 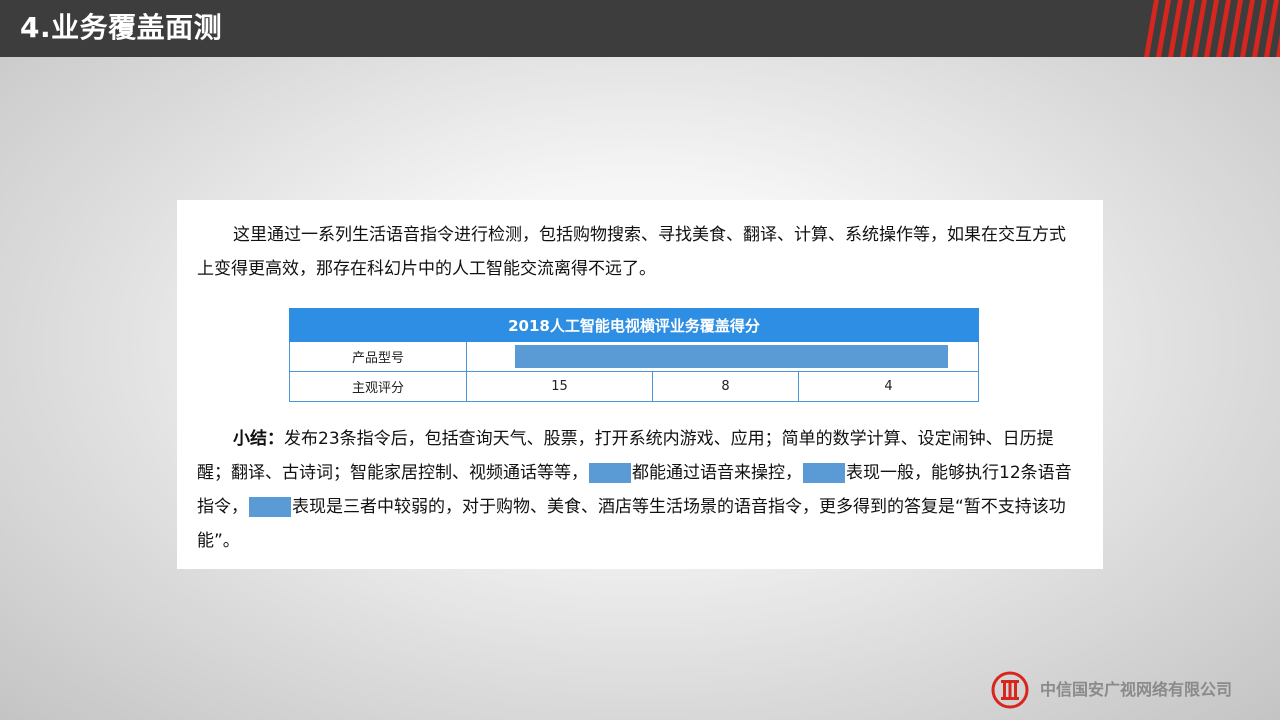 What do you see at coordinates (731, 356) in the screenshot?
I see `redacted-model-names` at bounding box center [731, 356].